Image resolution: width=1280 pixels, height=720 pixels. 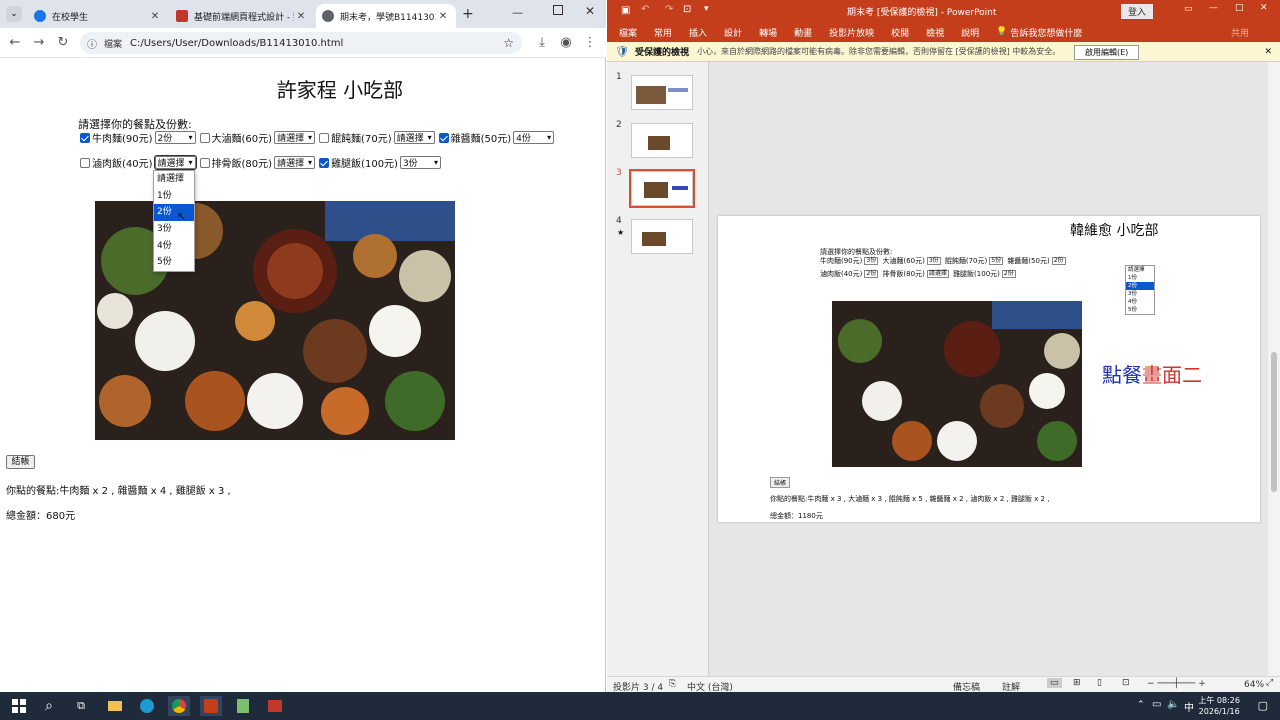 What do you see at coordinates (935, 32) in the screenshot?
I see `ribbon-tab: 檢視` at bounding box center [935, 32].